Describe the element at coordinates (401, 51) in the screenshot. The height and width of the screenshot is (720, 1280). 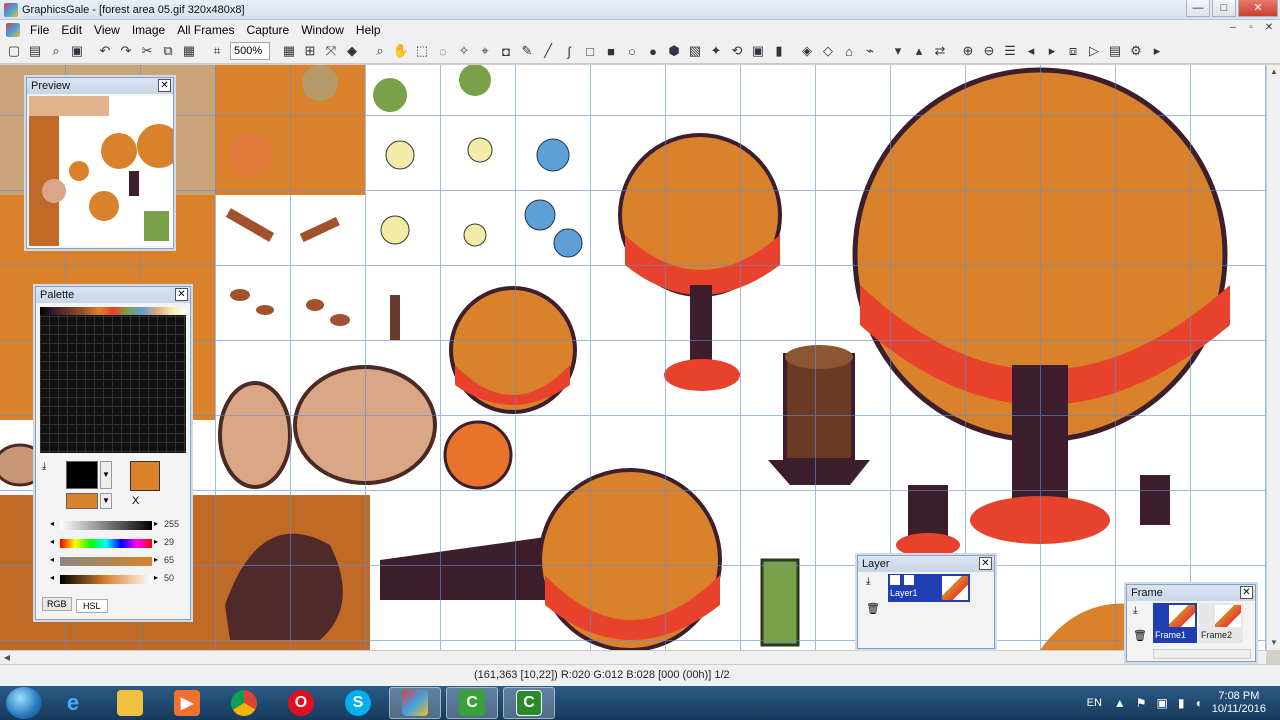
I see `hand-tool-icon: ✋` at that location.